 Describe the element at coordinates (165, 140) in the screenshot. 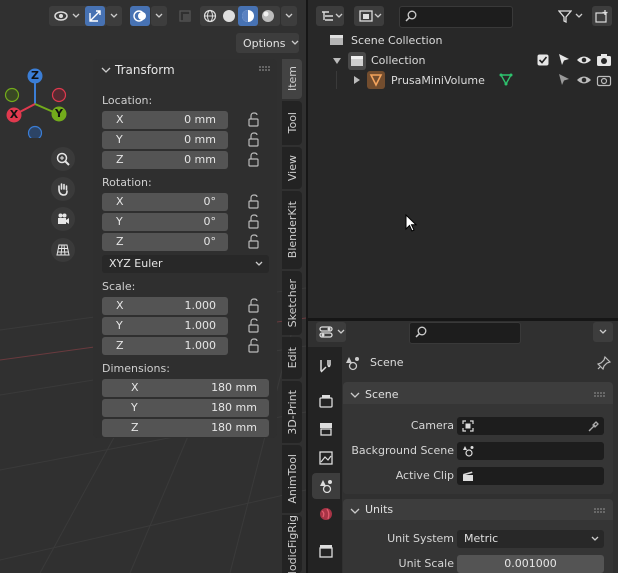

I see `location-y-field: Y0 mm` at that location.